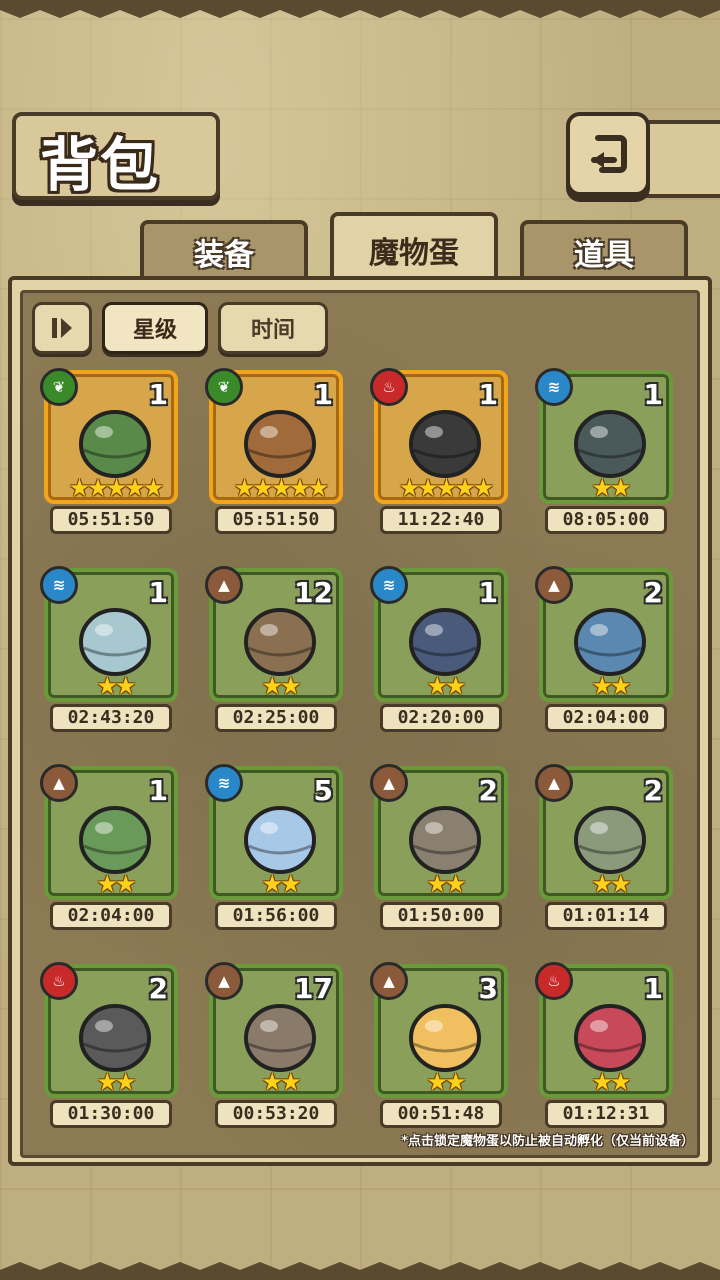  I want to click on water-element-icon: ≋, so click(389, 585).